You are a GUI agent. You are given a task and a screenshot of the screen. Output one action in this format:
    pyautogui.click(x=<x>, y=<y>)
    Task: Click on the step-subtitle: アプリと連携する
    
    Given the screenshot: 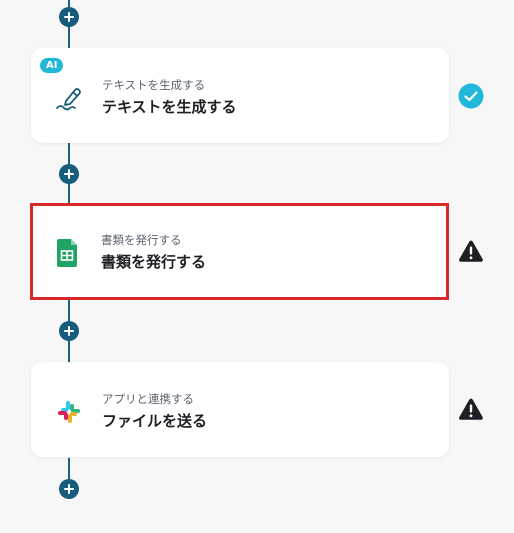 What is the action you would take?
    pyautogui.click(x=148, y=399)
    